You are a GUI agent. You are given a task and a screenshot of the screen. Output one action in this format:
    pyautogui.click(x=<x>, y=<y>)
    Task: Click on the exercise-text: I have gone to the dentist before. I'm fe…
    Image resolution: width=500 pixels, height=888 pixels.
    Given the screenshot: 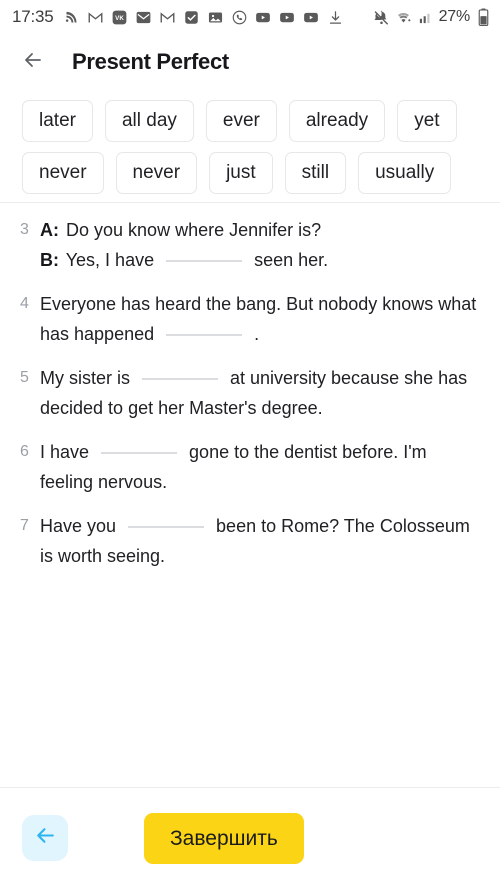 What is the action you would take?
    pyautogui.click(x=261, y=467)
    